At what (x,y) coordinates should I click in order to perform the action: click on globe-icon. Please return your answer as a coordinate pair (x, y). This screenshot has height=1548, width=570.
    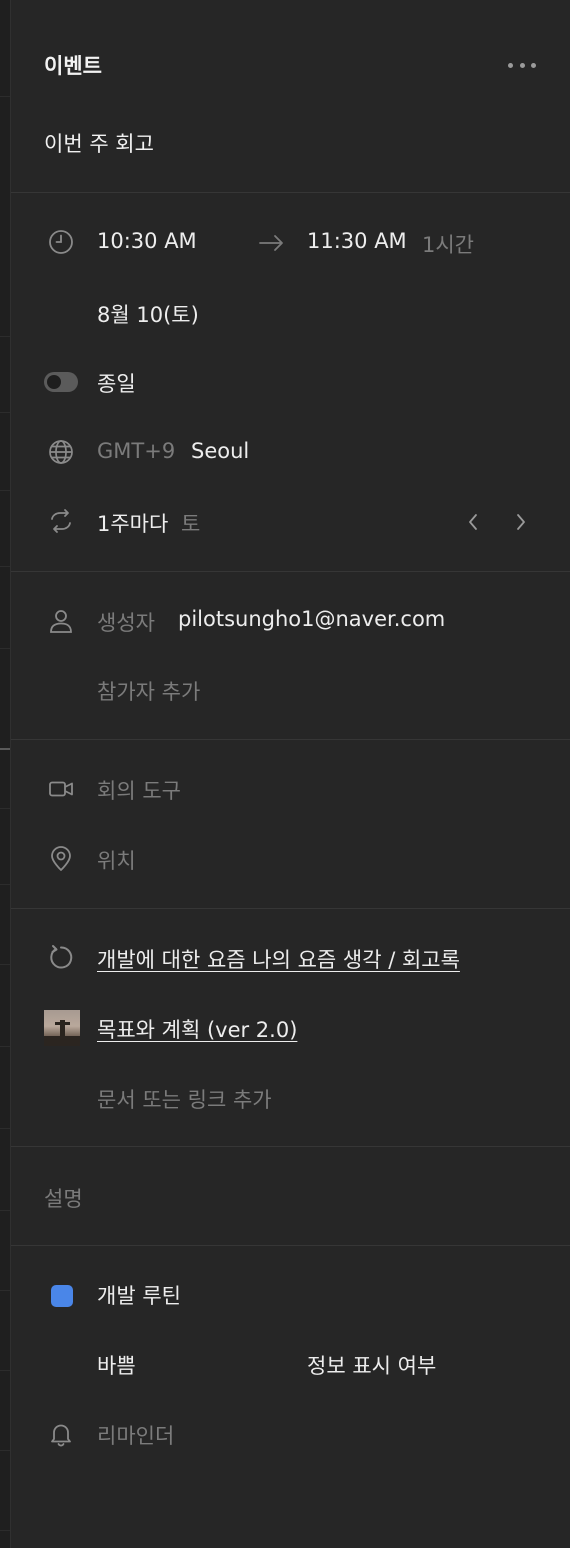
    Looking at the image, I should click on (61, 452).